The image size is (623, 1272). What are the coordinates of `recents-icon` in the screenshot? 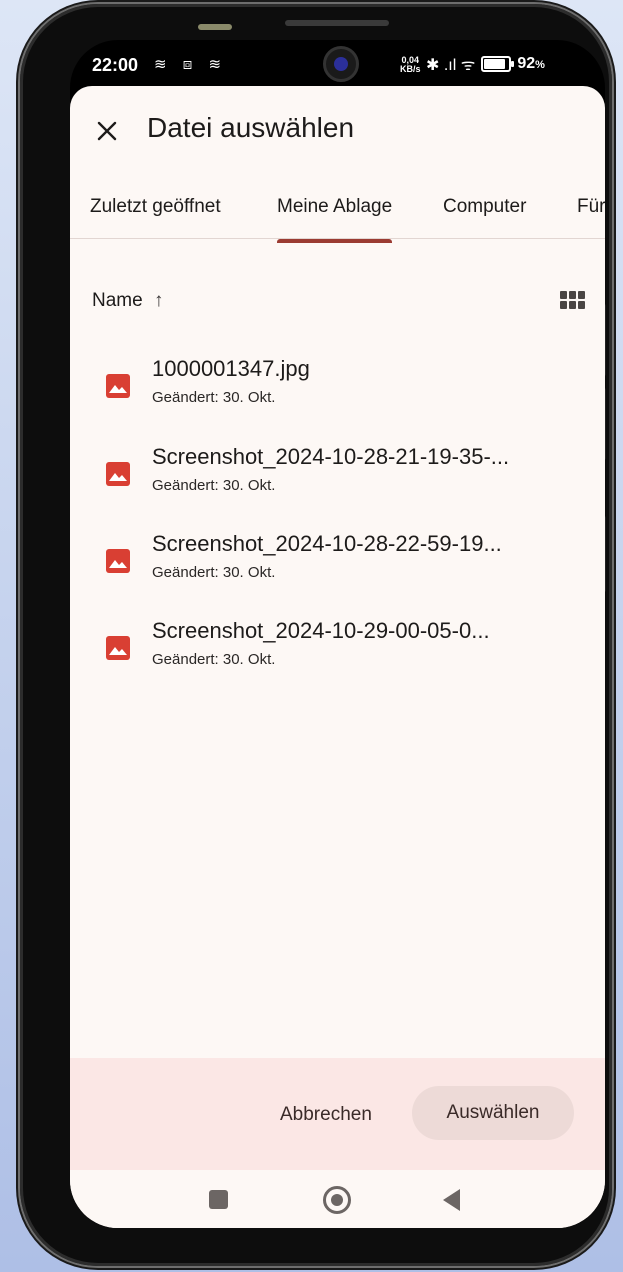 It's located at (218, 1199).